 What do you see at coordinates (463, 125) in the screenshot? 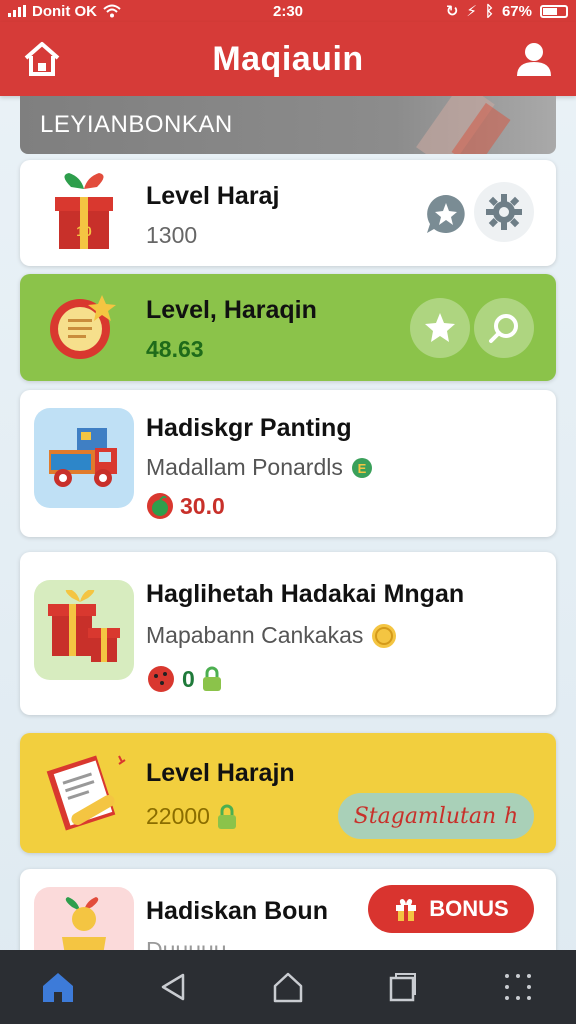
I see `banner-decoration-icon` at bounding box center [463, 125].